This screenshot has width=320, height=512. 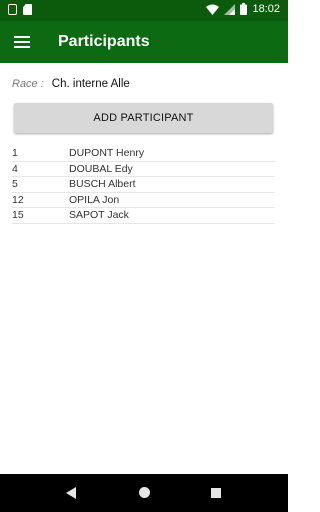 I want to click on app-bar: Participants, so click(x=144, y=42).